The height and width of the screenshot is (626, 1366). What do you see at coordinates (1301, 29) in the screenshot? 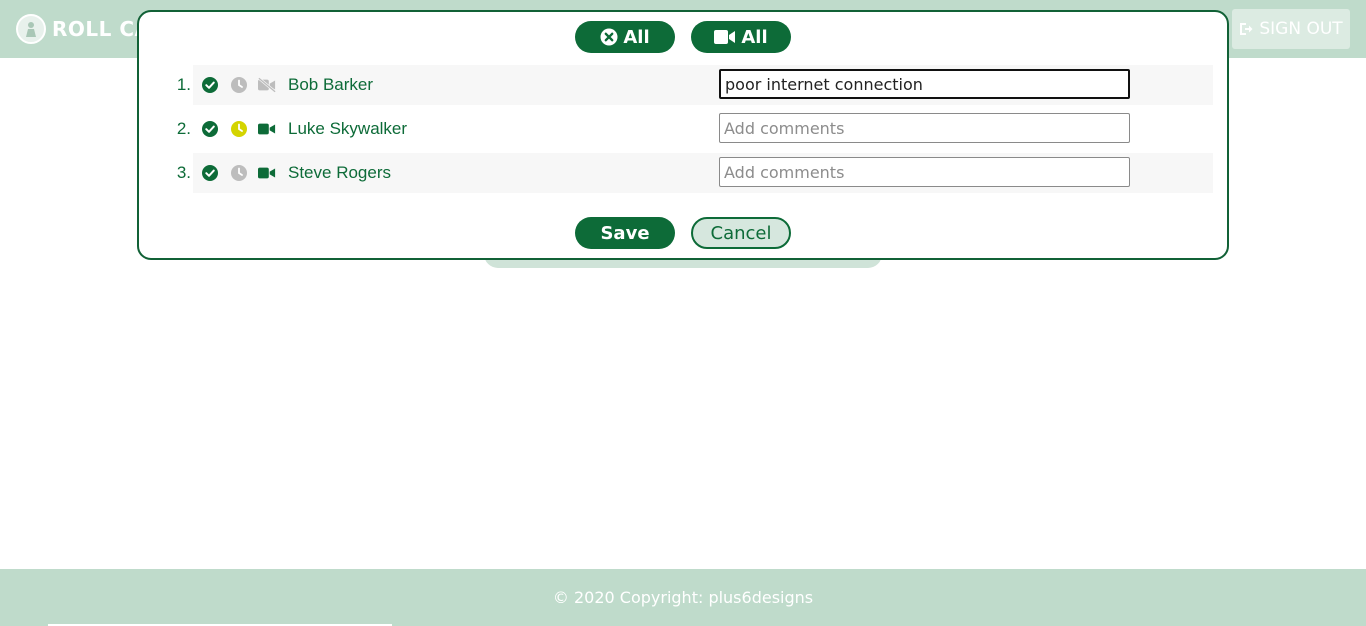
I see `sign-out-label: SIGN OUT` at bounding box center [1301, 29].